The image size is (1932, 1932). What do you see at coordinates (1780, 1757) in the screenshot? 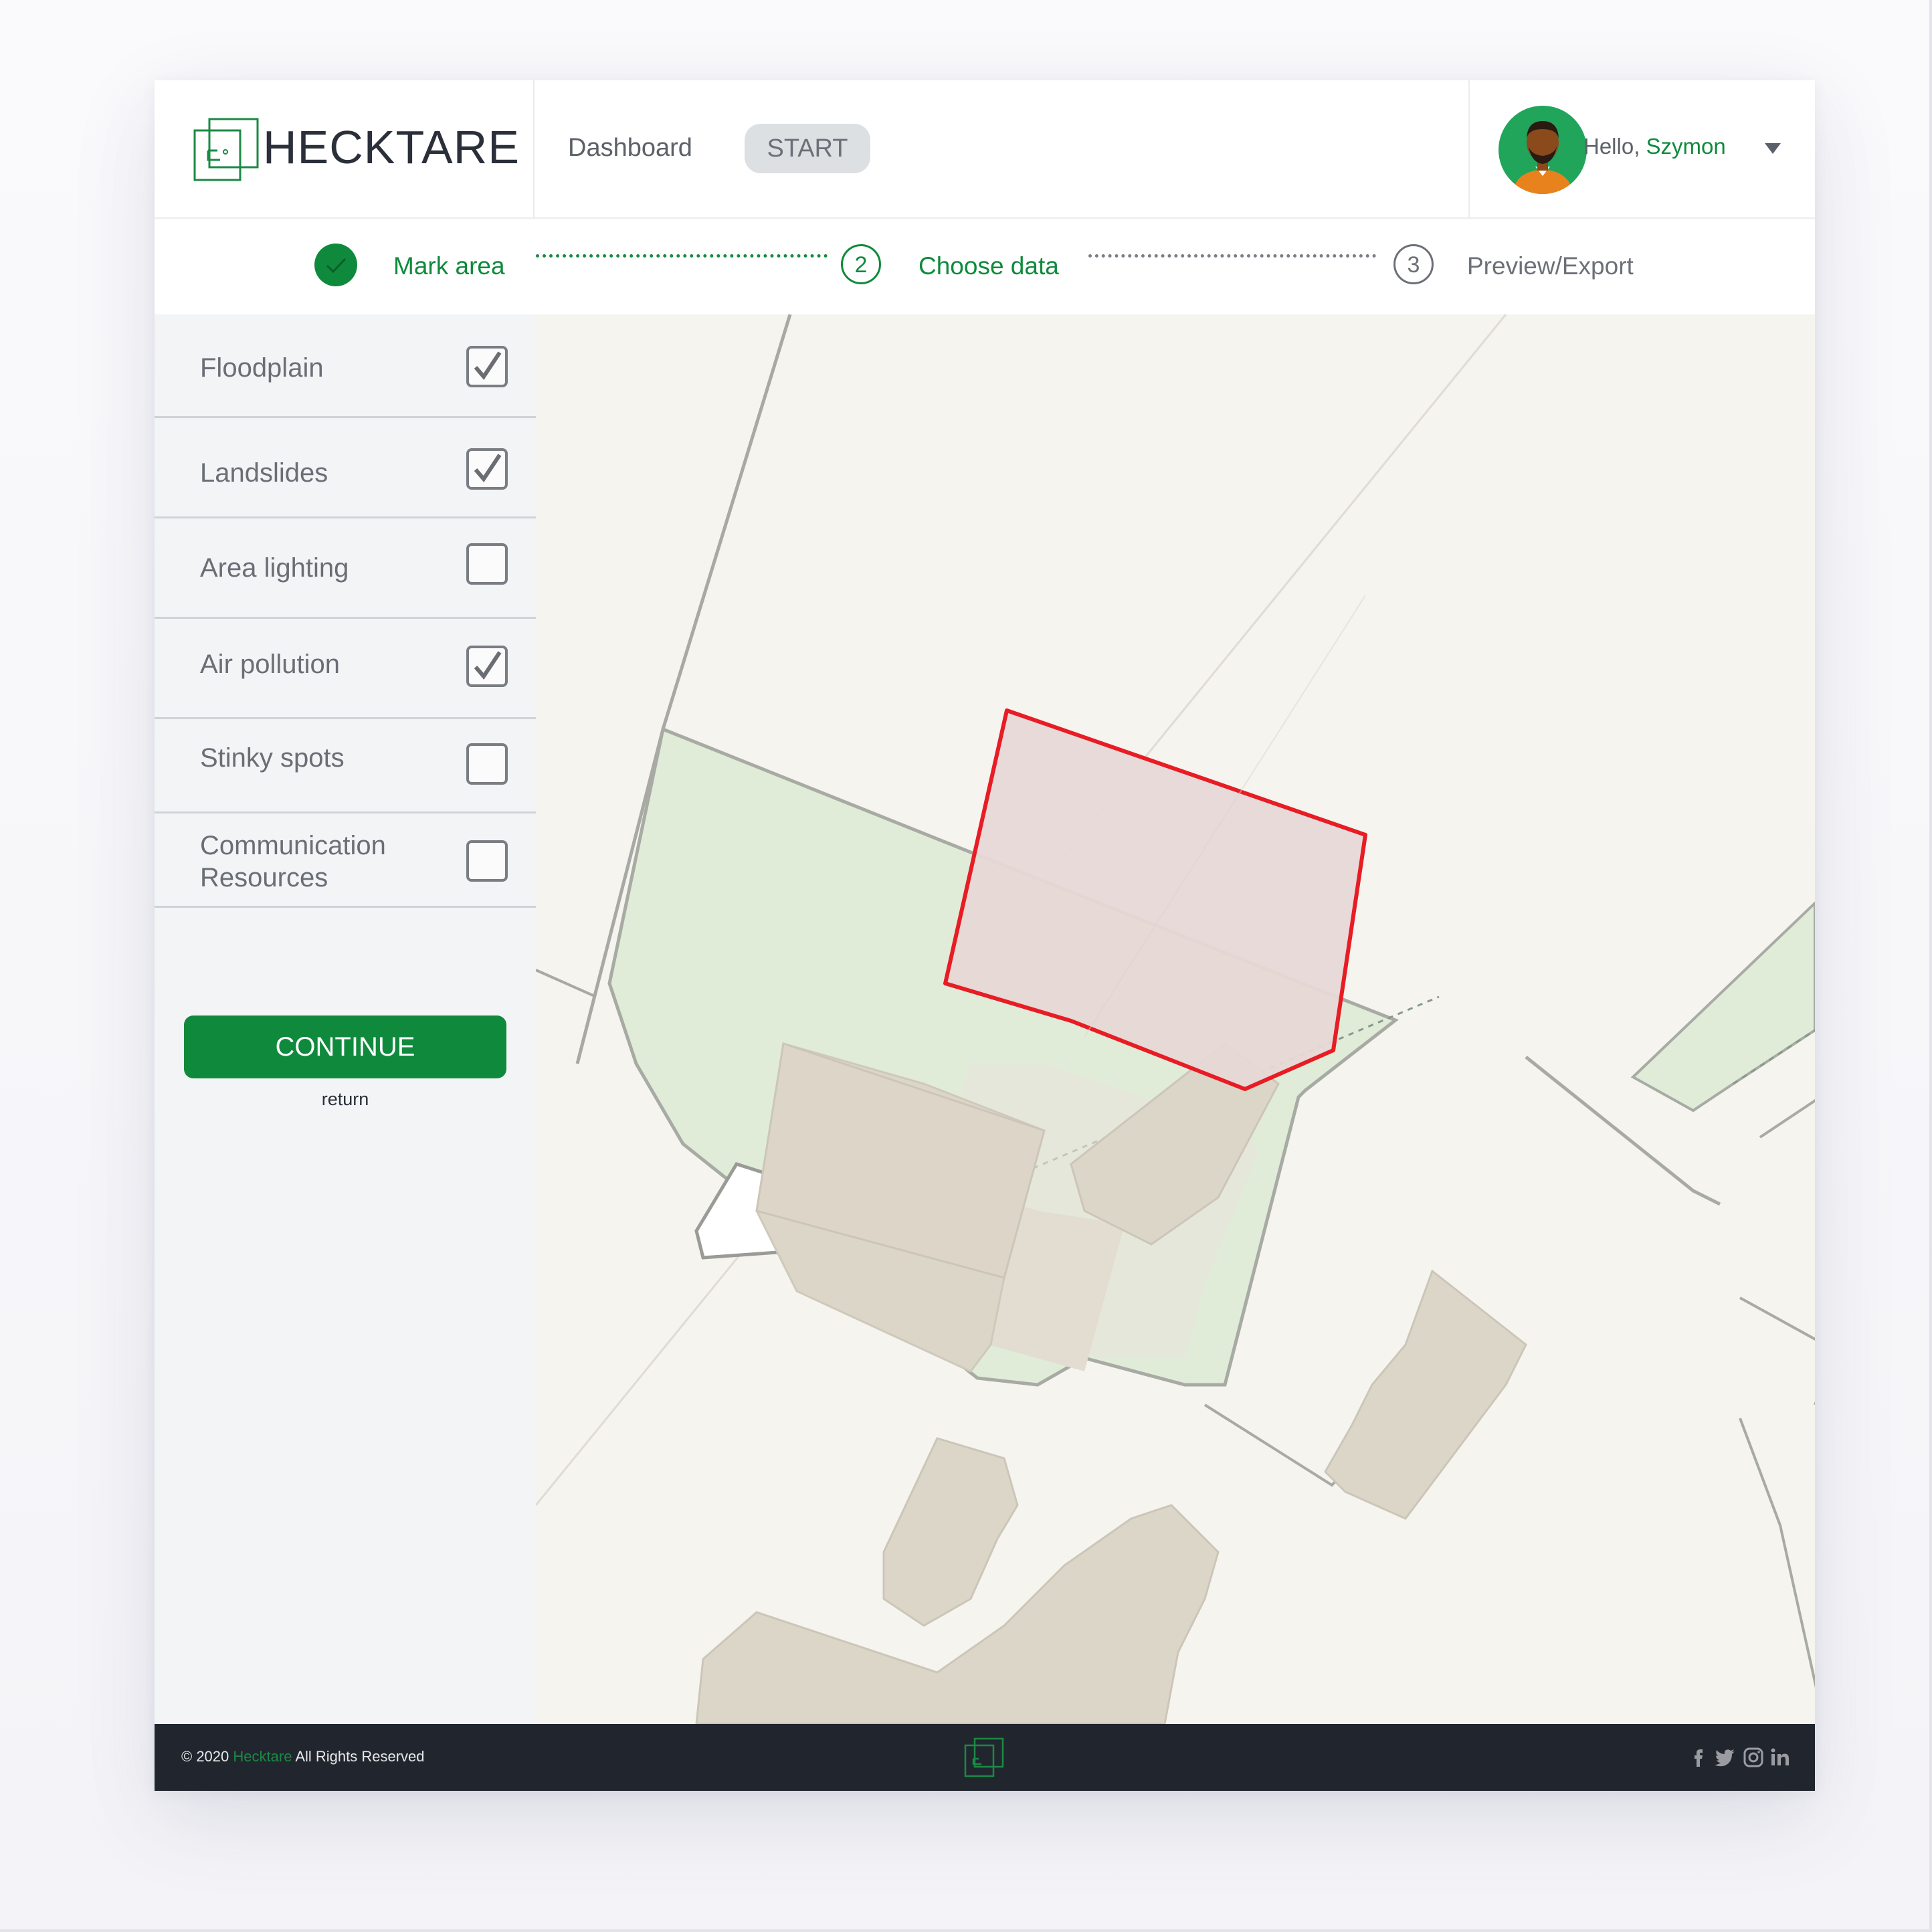
I see `linkedin-icon` at bounding box center [1780, 1757].